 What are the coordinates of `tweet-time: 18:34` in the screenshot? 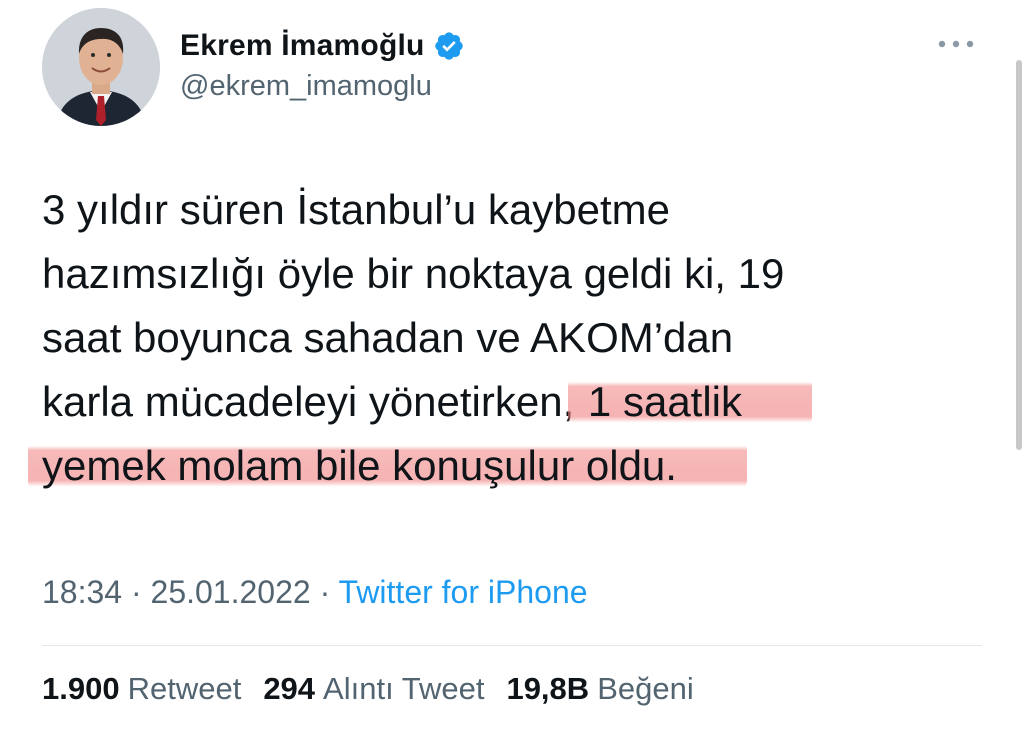 It's located at (82, 592).